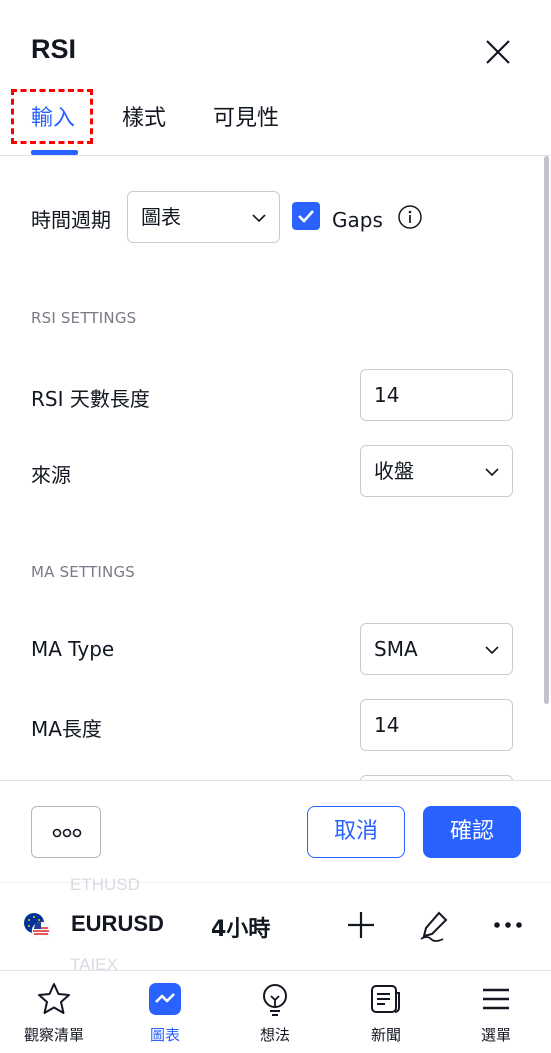 The image size is (551, 1053). I want to click on tab-visibility: 可見性, so click(246, 116).